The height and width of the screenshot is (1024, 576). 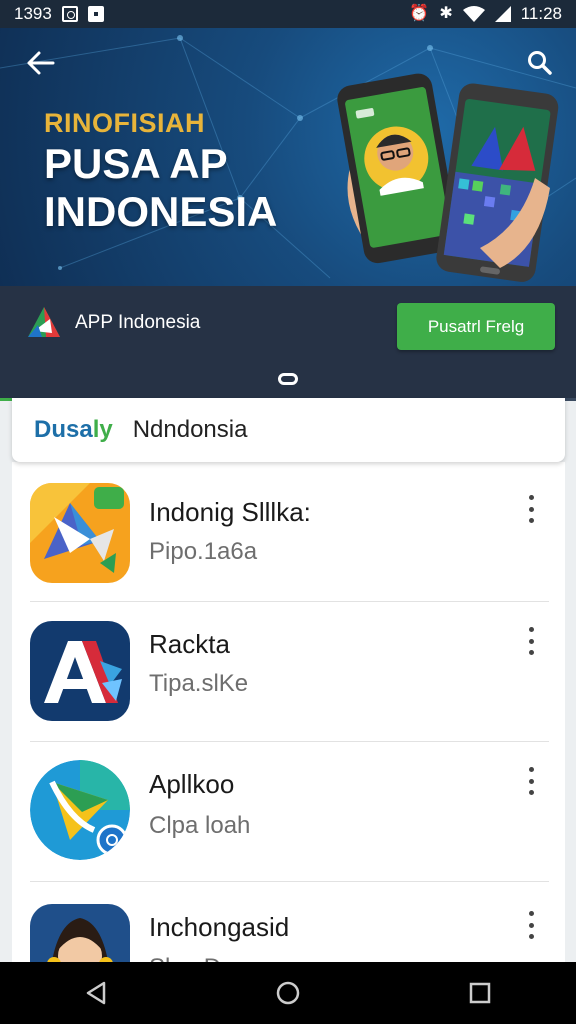 I want to click on play-triangle-app-icon, so click(x=80, y=810).